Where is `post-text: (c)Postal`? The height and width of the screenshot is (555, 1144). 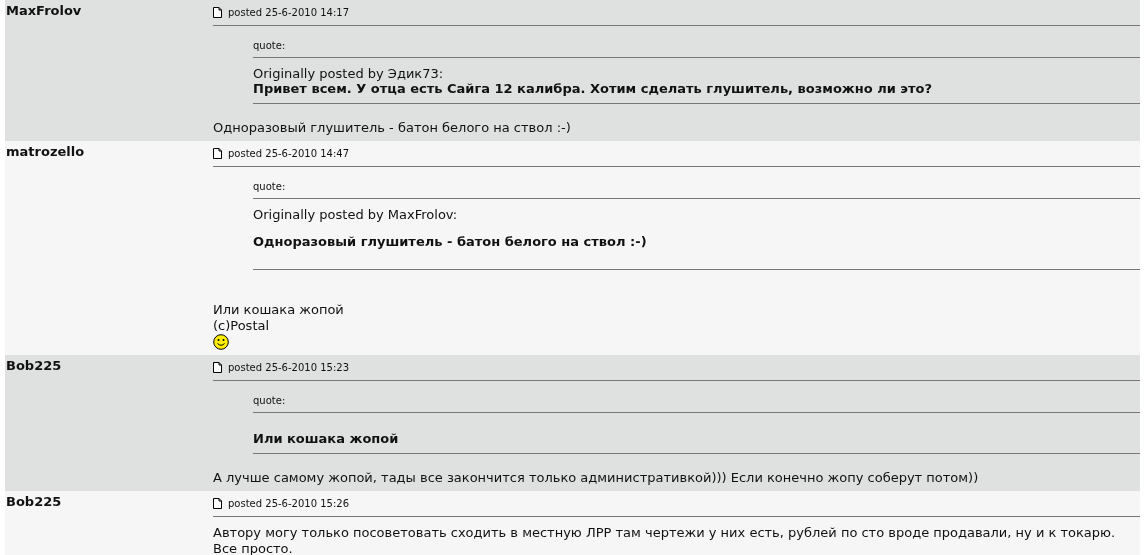 post-text: (c)Postal is located at coordinates (242, 326).